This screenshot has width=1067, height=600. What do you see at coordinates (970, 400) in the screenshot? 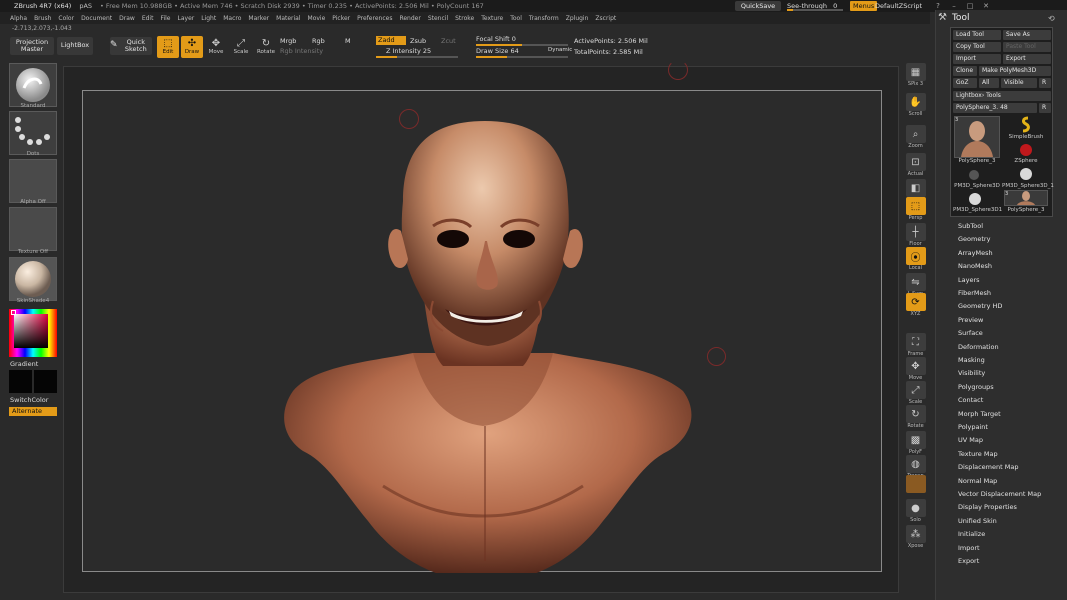
I see `tool-section-contact: Contact` at bounding box center [970, 400].